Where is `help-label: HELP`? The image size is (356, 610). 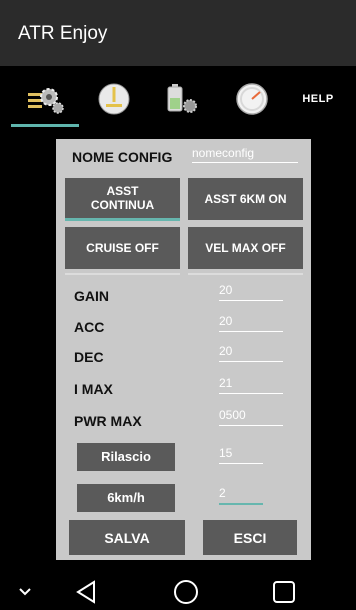
help-label: HELP is located at coordinates (318, 99).